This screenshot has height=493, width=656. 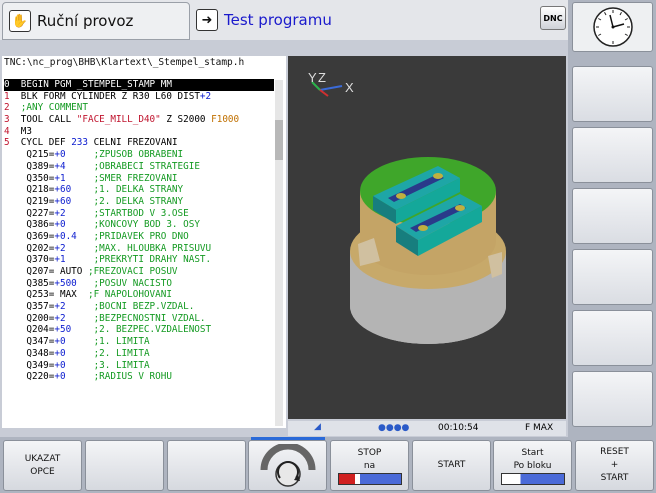 What do you see at coordinates (29, 236) in the screenshot?
I see `line-text: Q369=` at bounding box center [29, 236].